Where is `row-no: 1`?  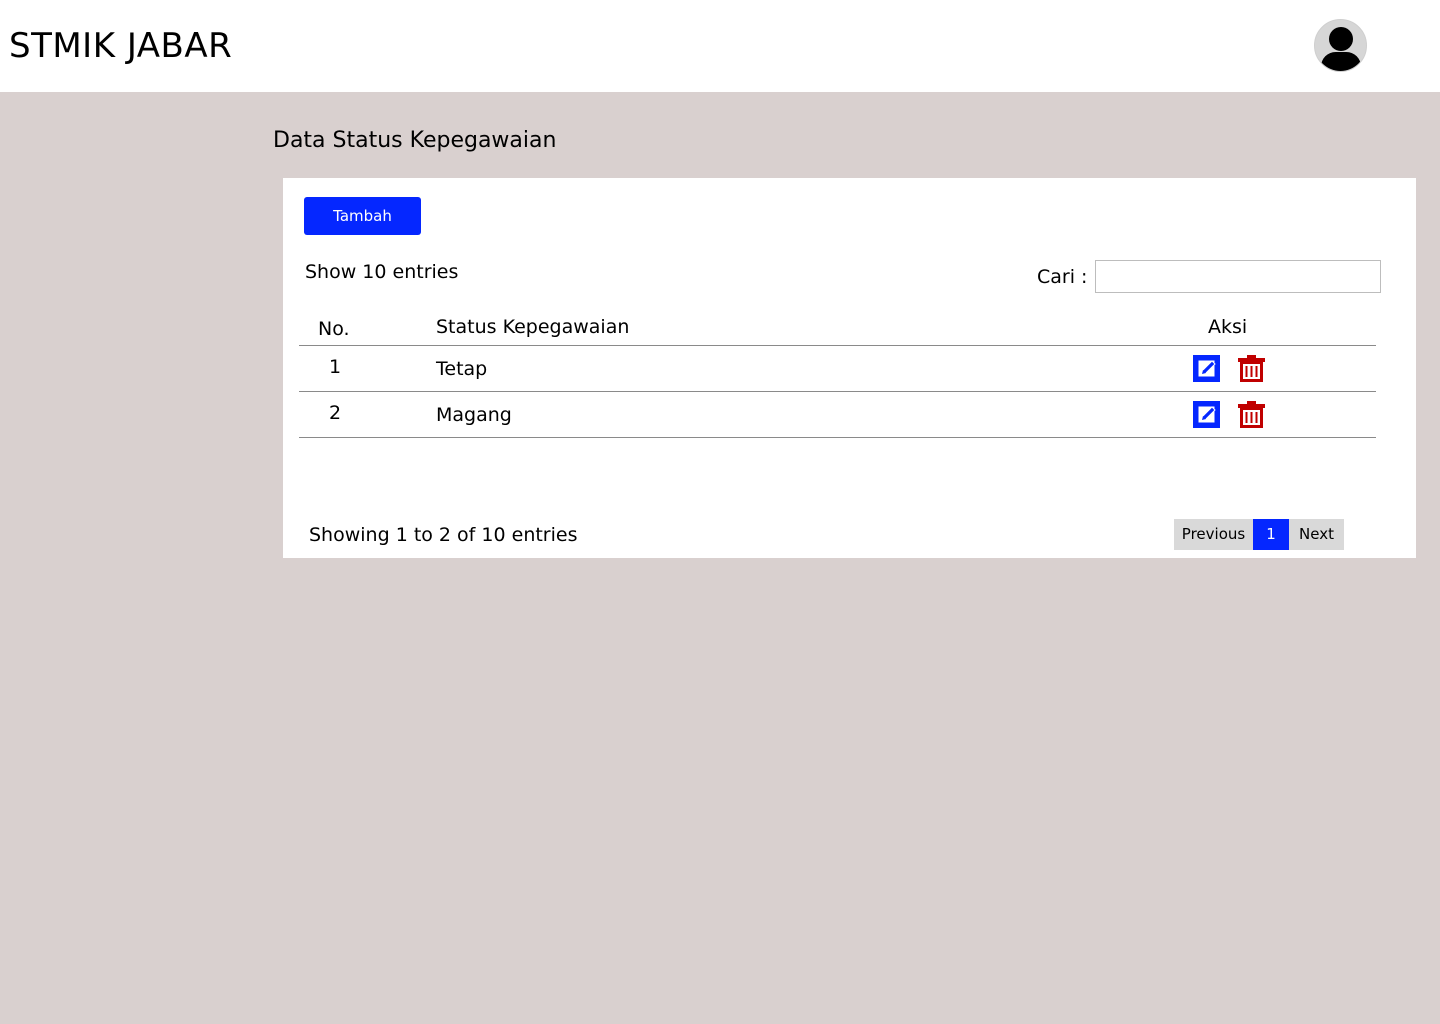 row-no: 1 is located at coordinates (335, 367).